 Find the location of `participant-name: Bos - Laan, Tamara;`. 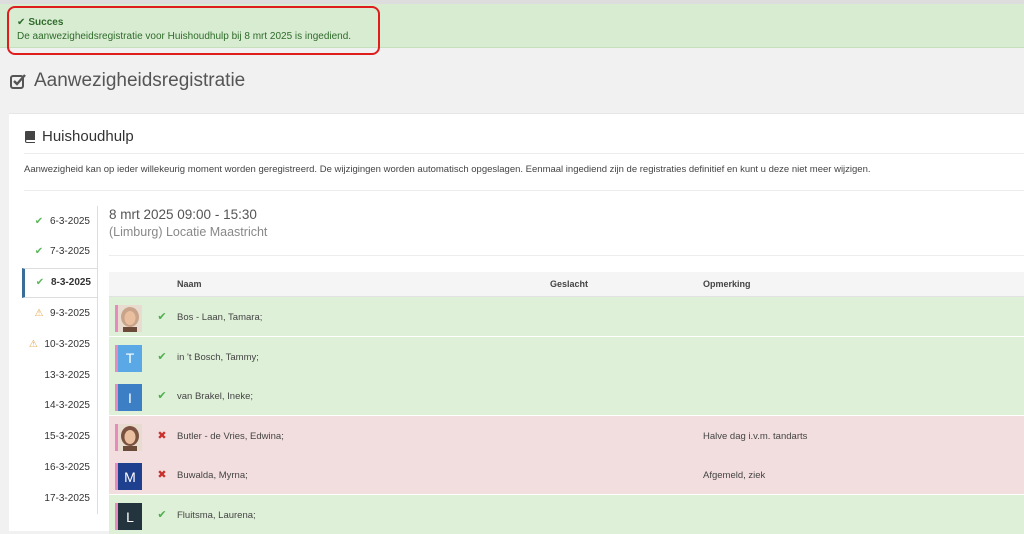

participant-name: Bos - Laan, Tamara; is located at coordinates (220, 317).